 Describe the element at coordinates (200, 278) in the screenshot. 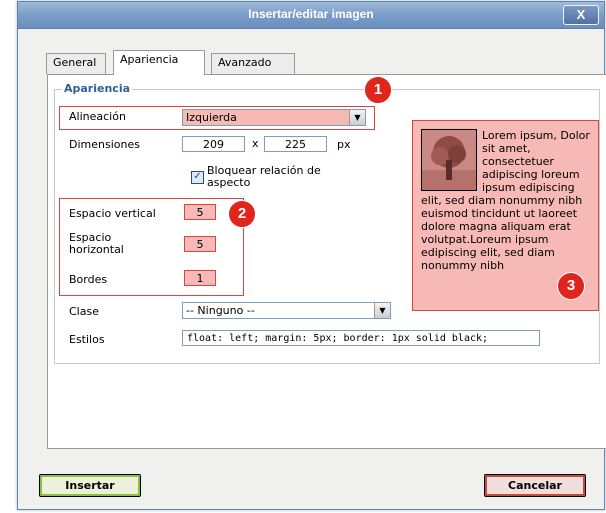

I see `border-input: 1` at that location.